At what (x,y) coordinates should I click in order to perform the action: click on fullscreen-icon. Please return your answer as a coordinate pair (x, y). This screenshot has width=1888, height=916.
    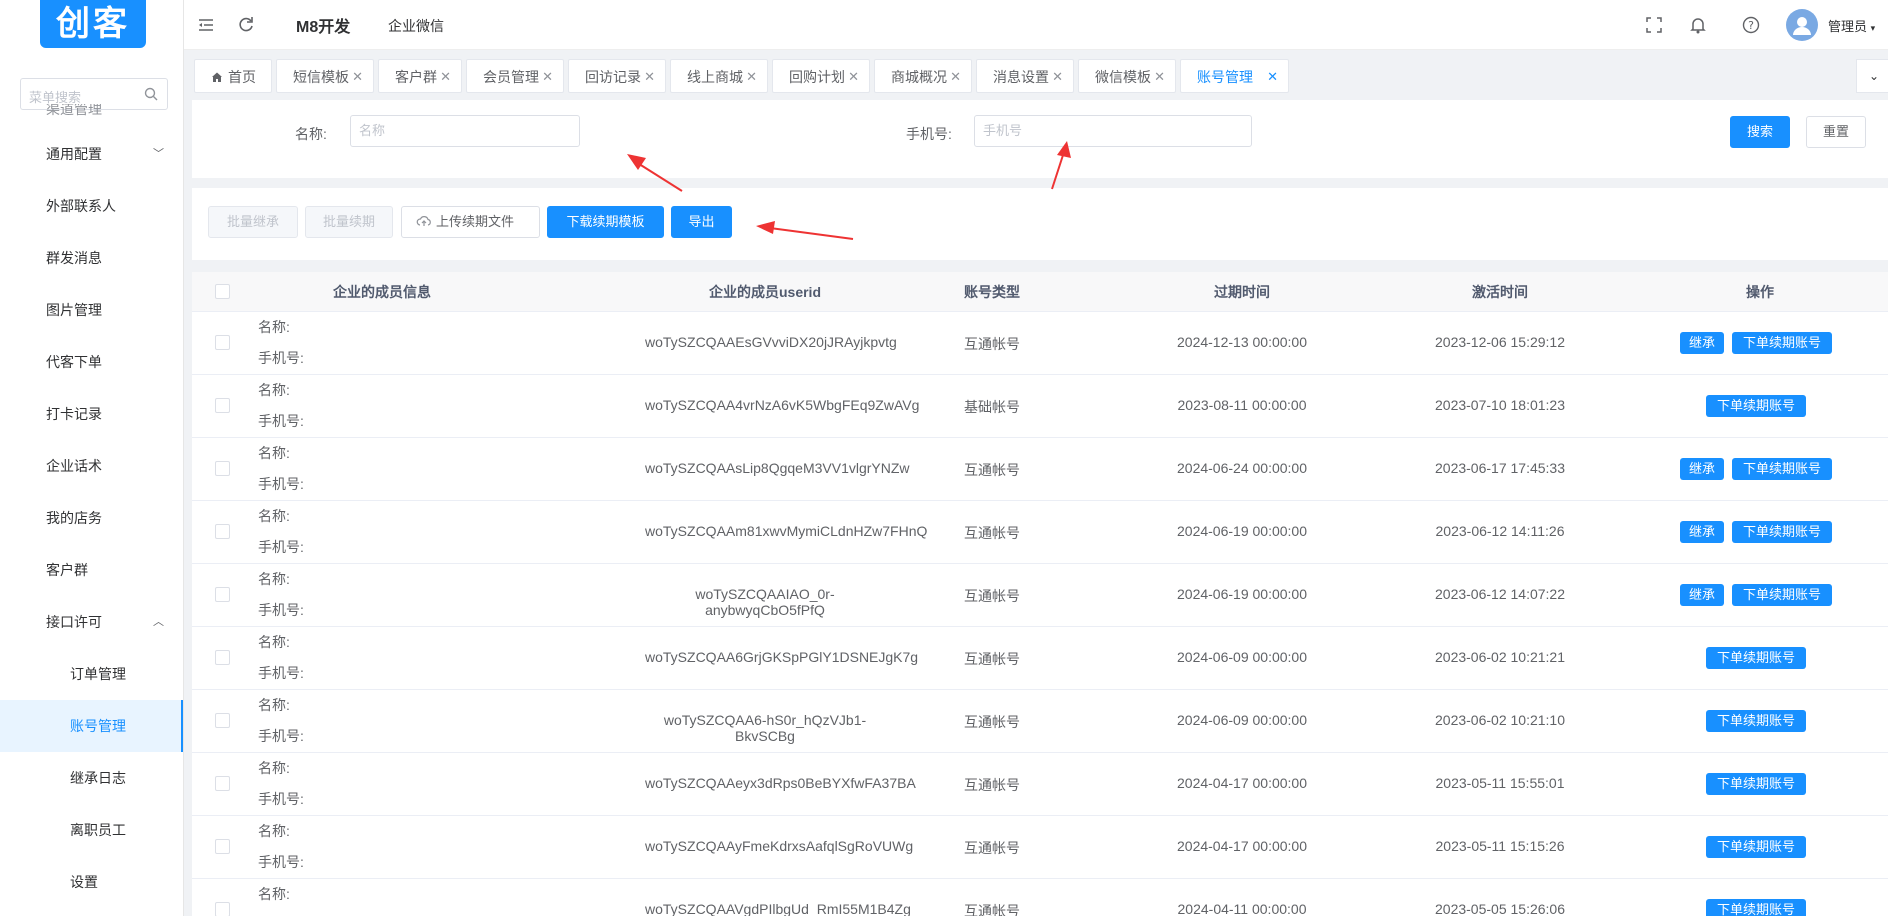
    Looking at the image, I should click on (1654, 25).